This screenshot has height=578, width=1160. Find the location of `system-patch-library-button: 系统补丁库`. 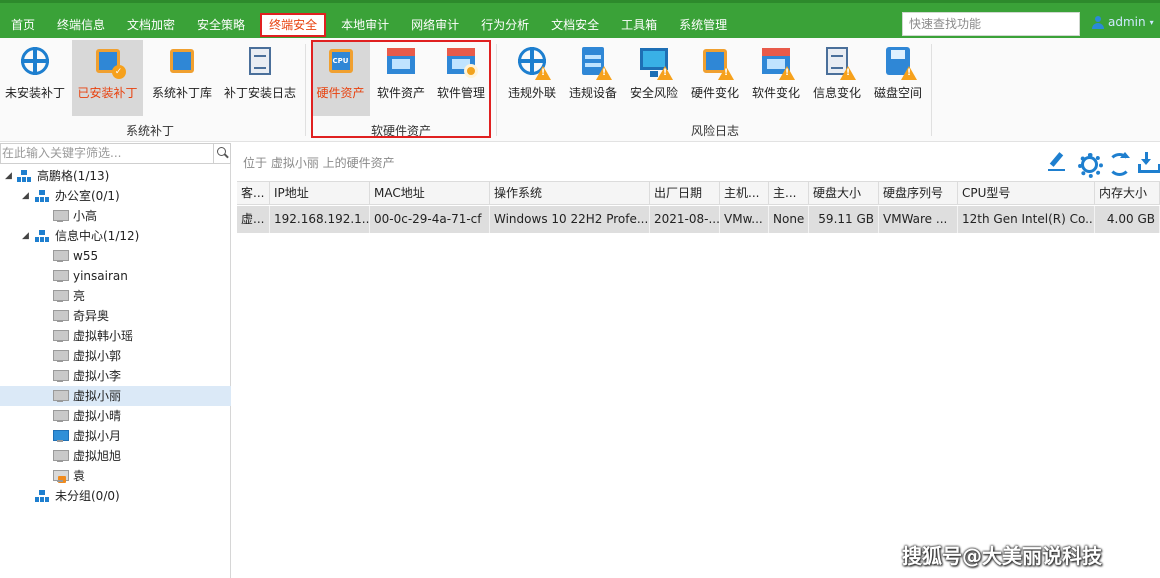

system-patch-library-button: 系统补丁库 is located at coordinates (182, 78).